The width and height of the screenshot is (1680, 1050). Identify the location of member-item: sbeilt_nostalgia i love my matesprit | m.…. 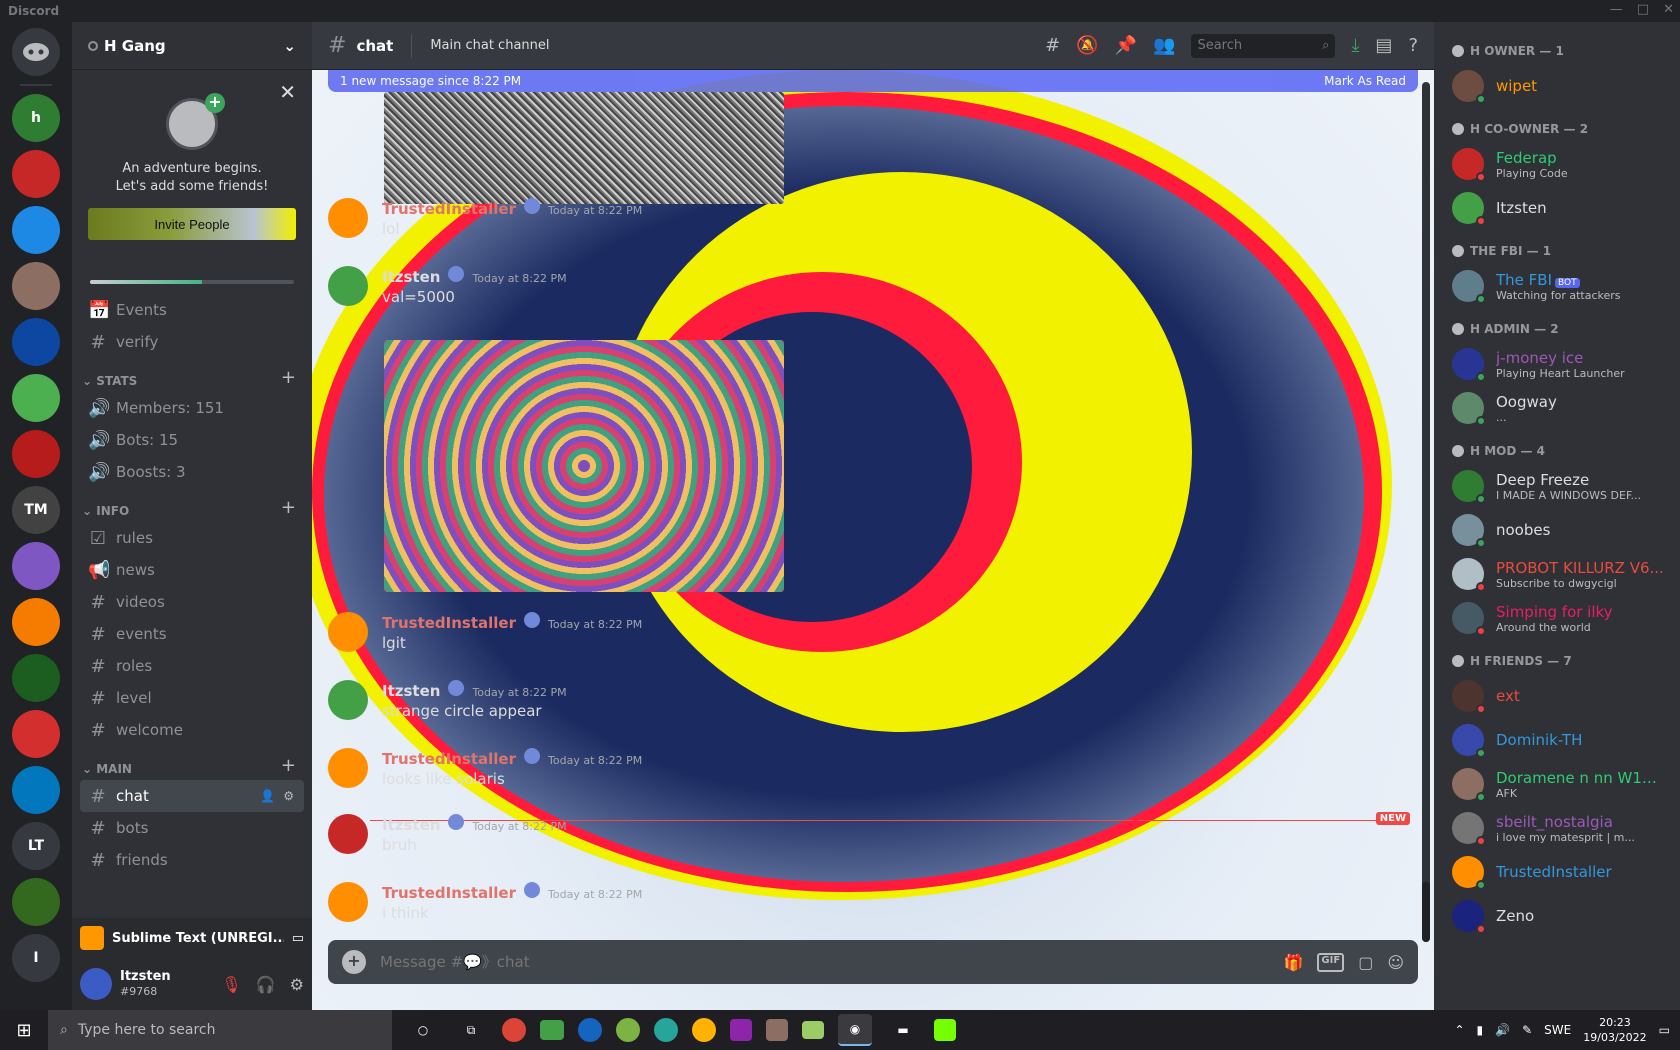
(1562, 828).